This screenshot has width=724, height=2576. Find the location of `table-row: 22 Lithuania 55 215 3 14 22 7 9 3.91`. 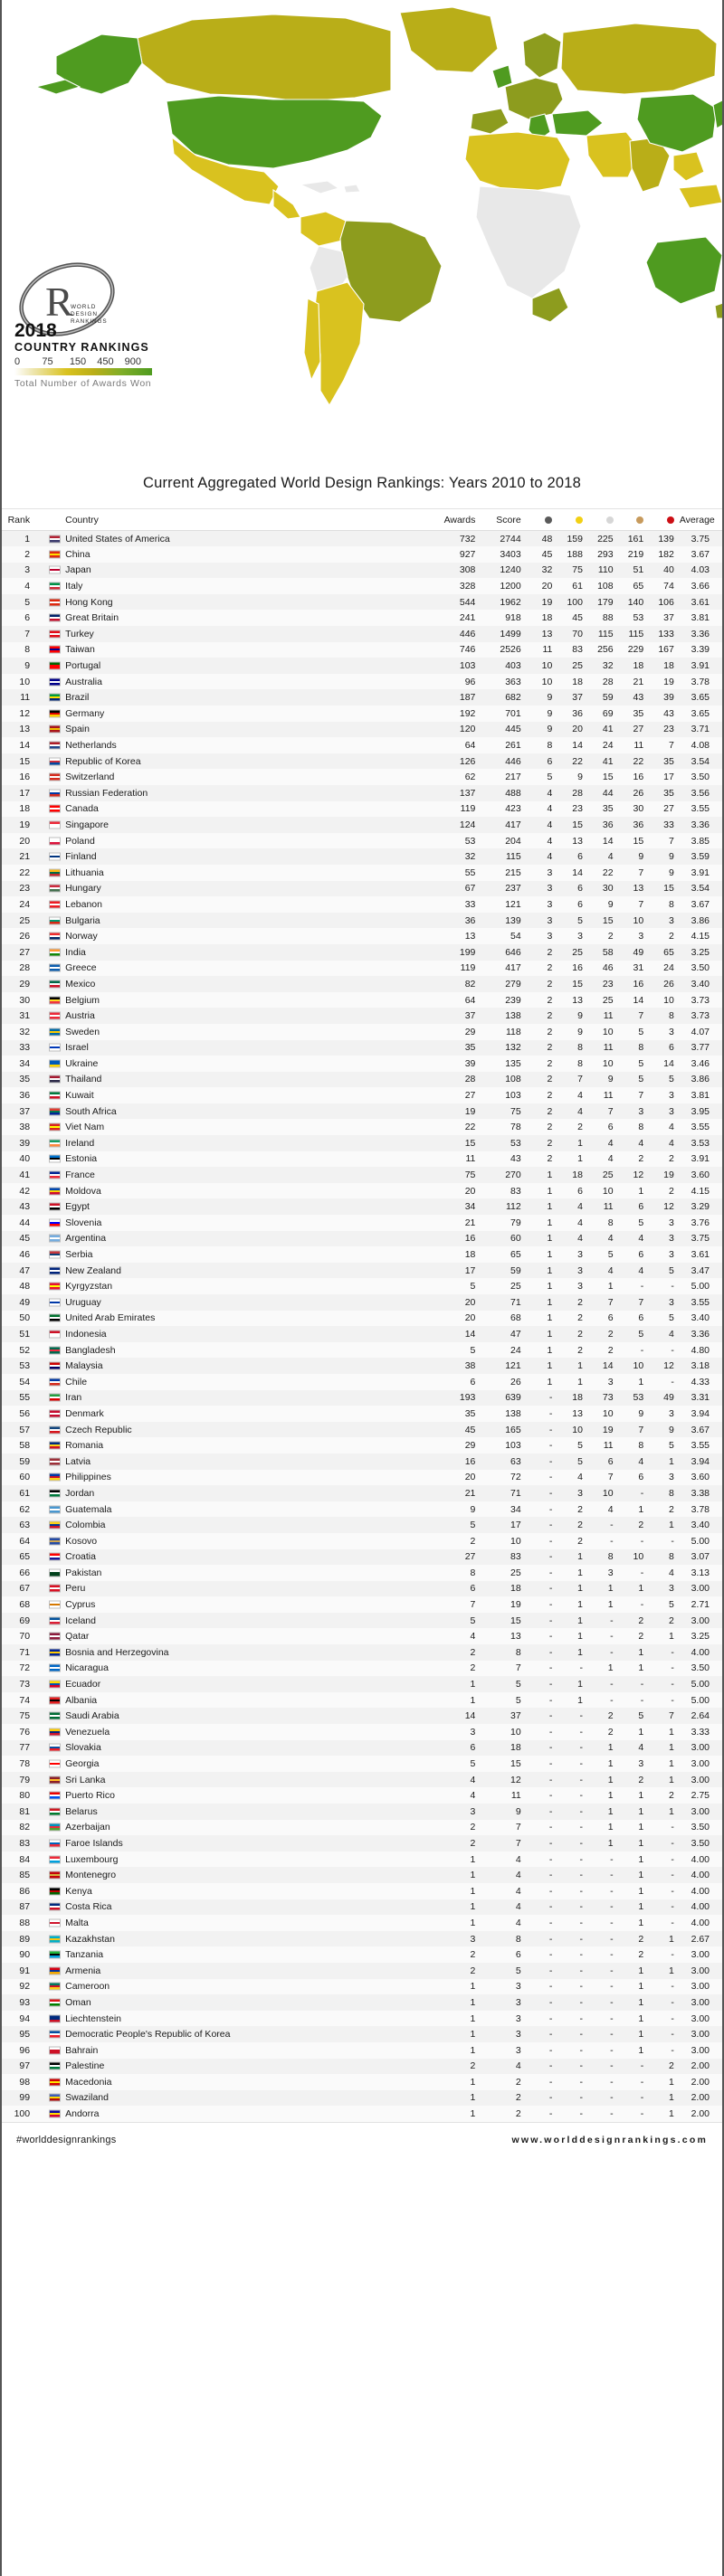

table-row: 22 Lithuania 55 215 3 14 22 7 9 3.91 is located at coordinates (362, 872).